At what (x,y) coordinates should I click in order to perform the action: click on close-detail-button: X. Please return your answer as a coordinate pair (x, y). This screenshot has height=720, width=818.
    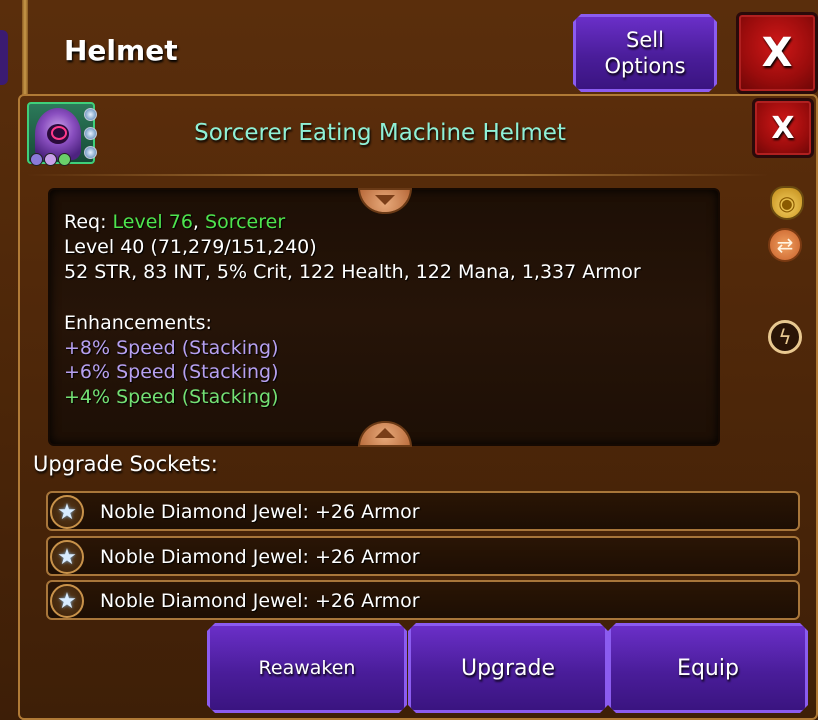
    Looking at the image, I should click on (783, 128).